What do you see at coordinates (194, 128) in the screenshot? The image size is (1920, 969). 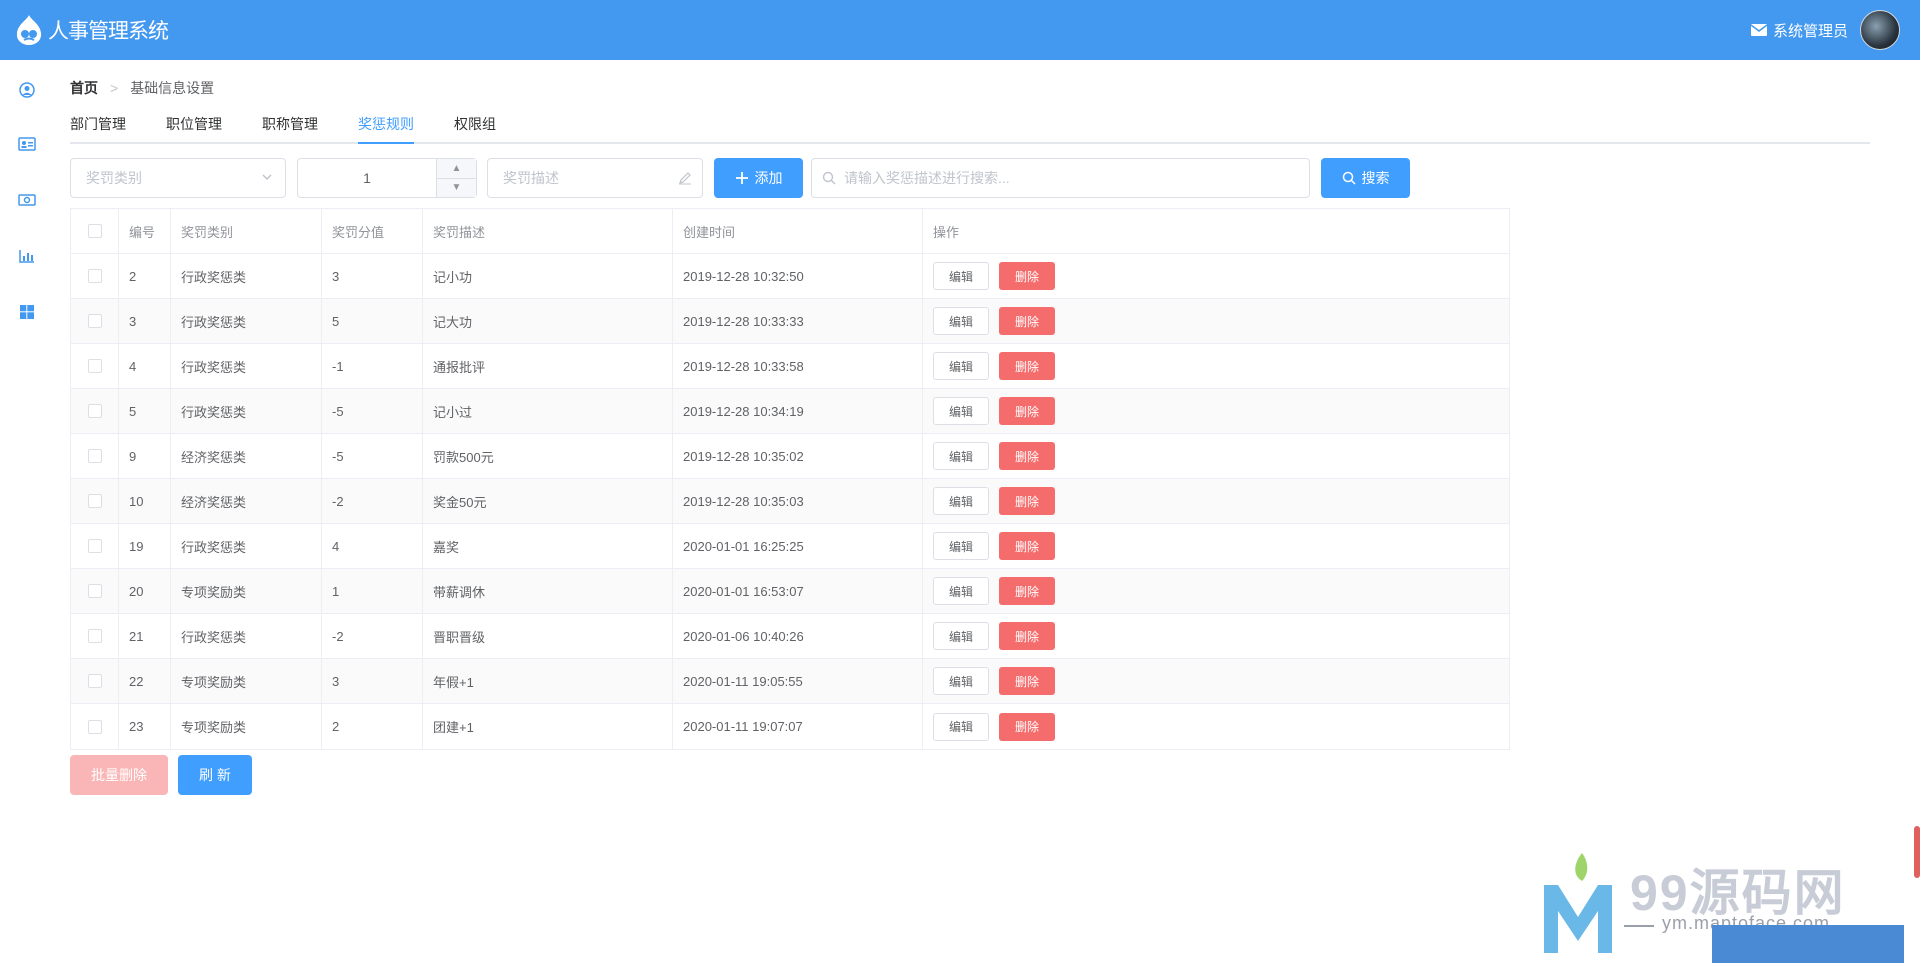 I see `tab-position: 职位管理` at bounding box center [194, 128].